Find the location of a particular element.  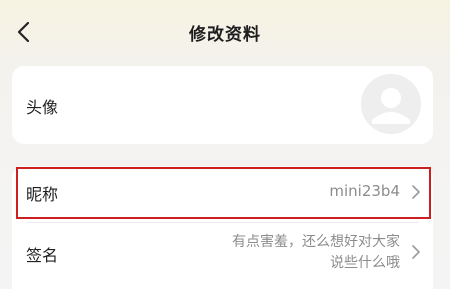

avatar is located at coordinates (391, 104).